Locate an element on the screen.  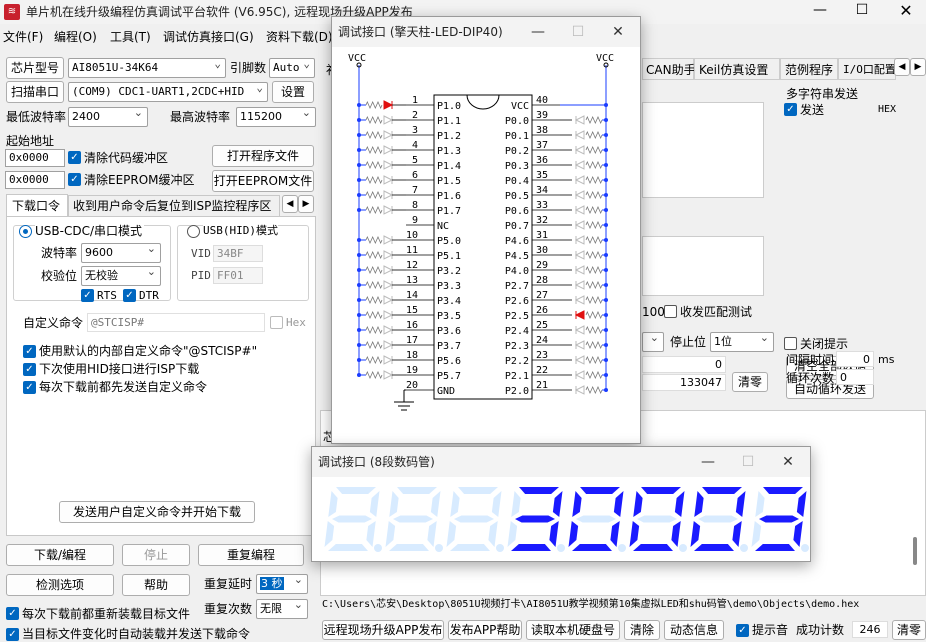
pin-label: P4.5 is located at coordinates (517, 256).